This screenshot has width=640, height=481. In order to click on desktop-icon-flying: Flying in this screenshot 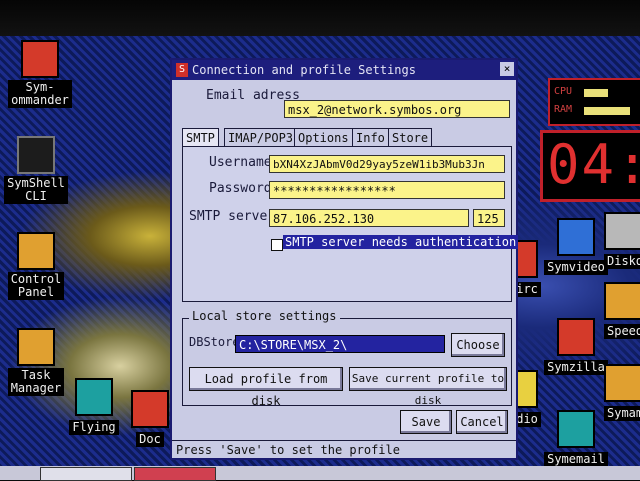, I will do `click(94, 406)`.